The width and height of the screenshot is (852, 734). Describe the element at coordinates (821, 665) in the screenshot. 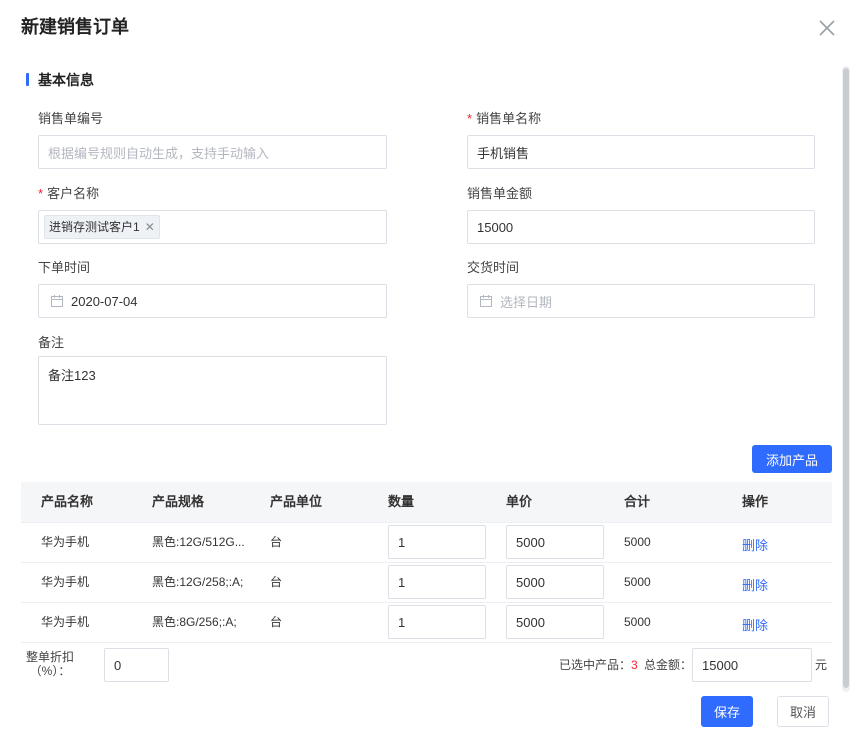

I see `currency-label: 元` at that location.